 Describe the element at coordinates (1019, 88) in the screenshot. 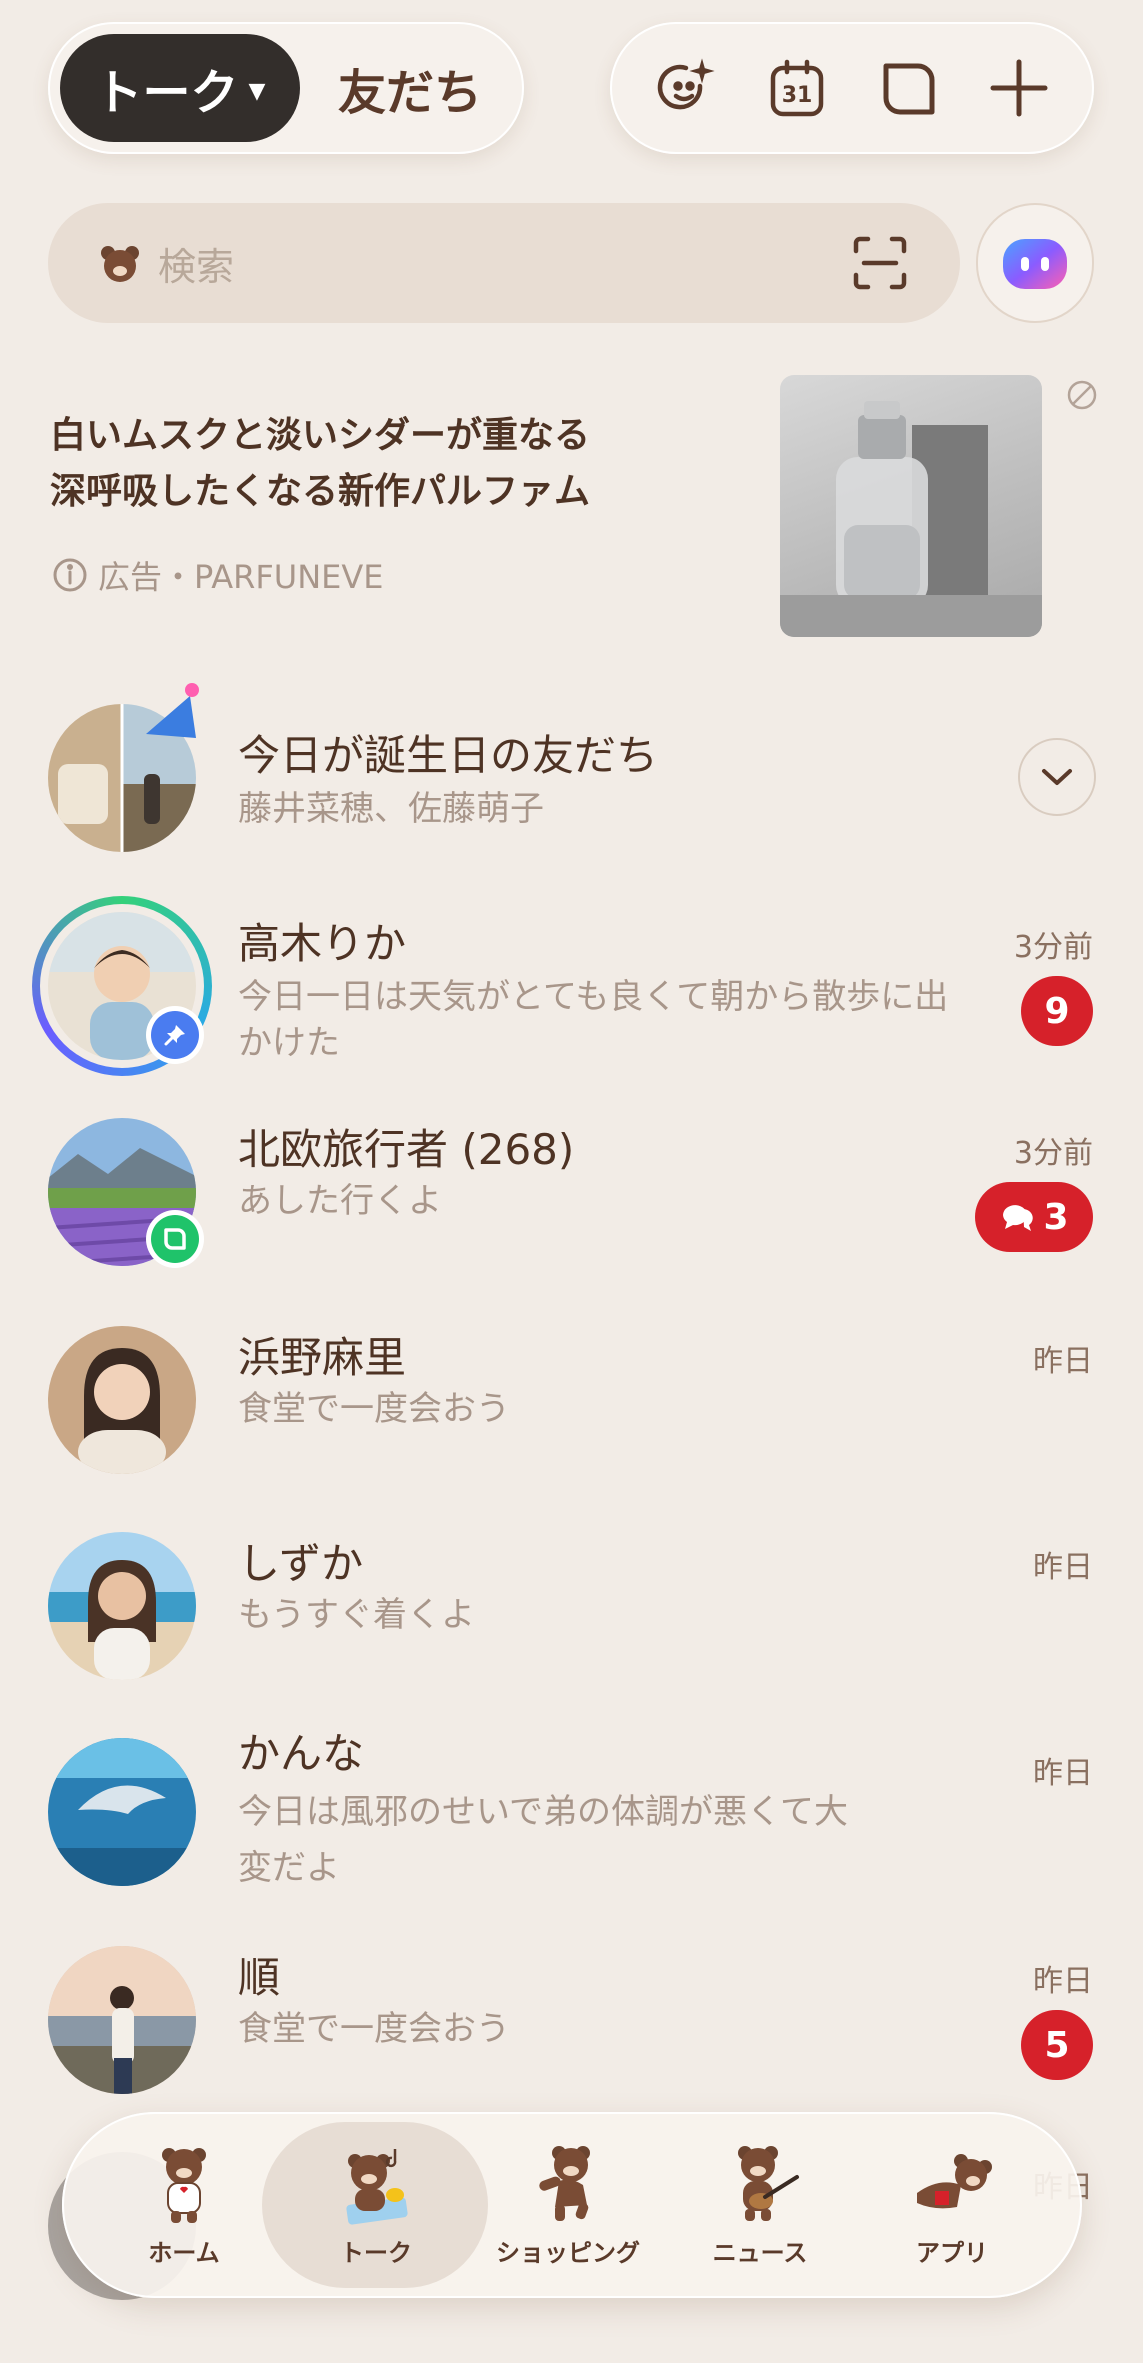

I see `plus-icon` at that location.